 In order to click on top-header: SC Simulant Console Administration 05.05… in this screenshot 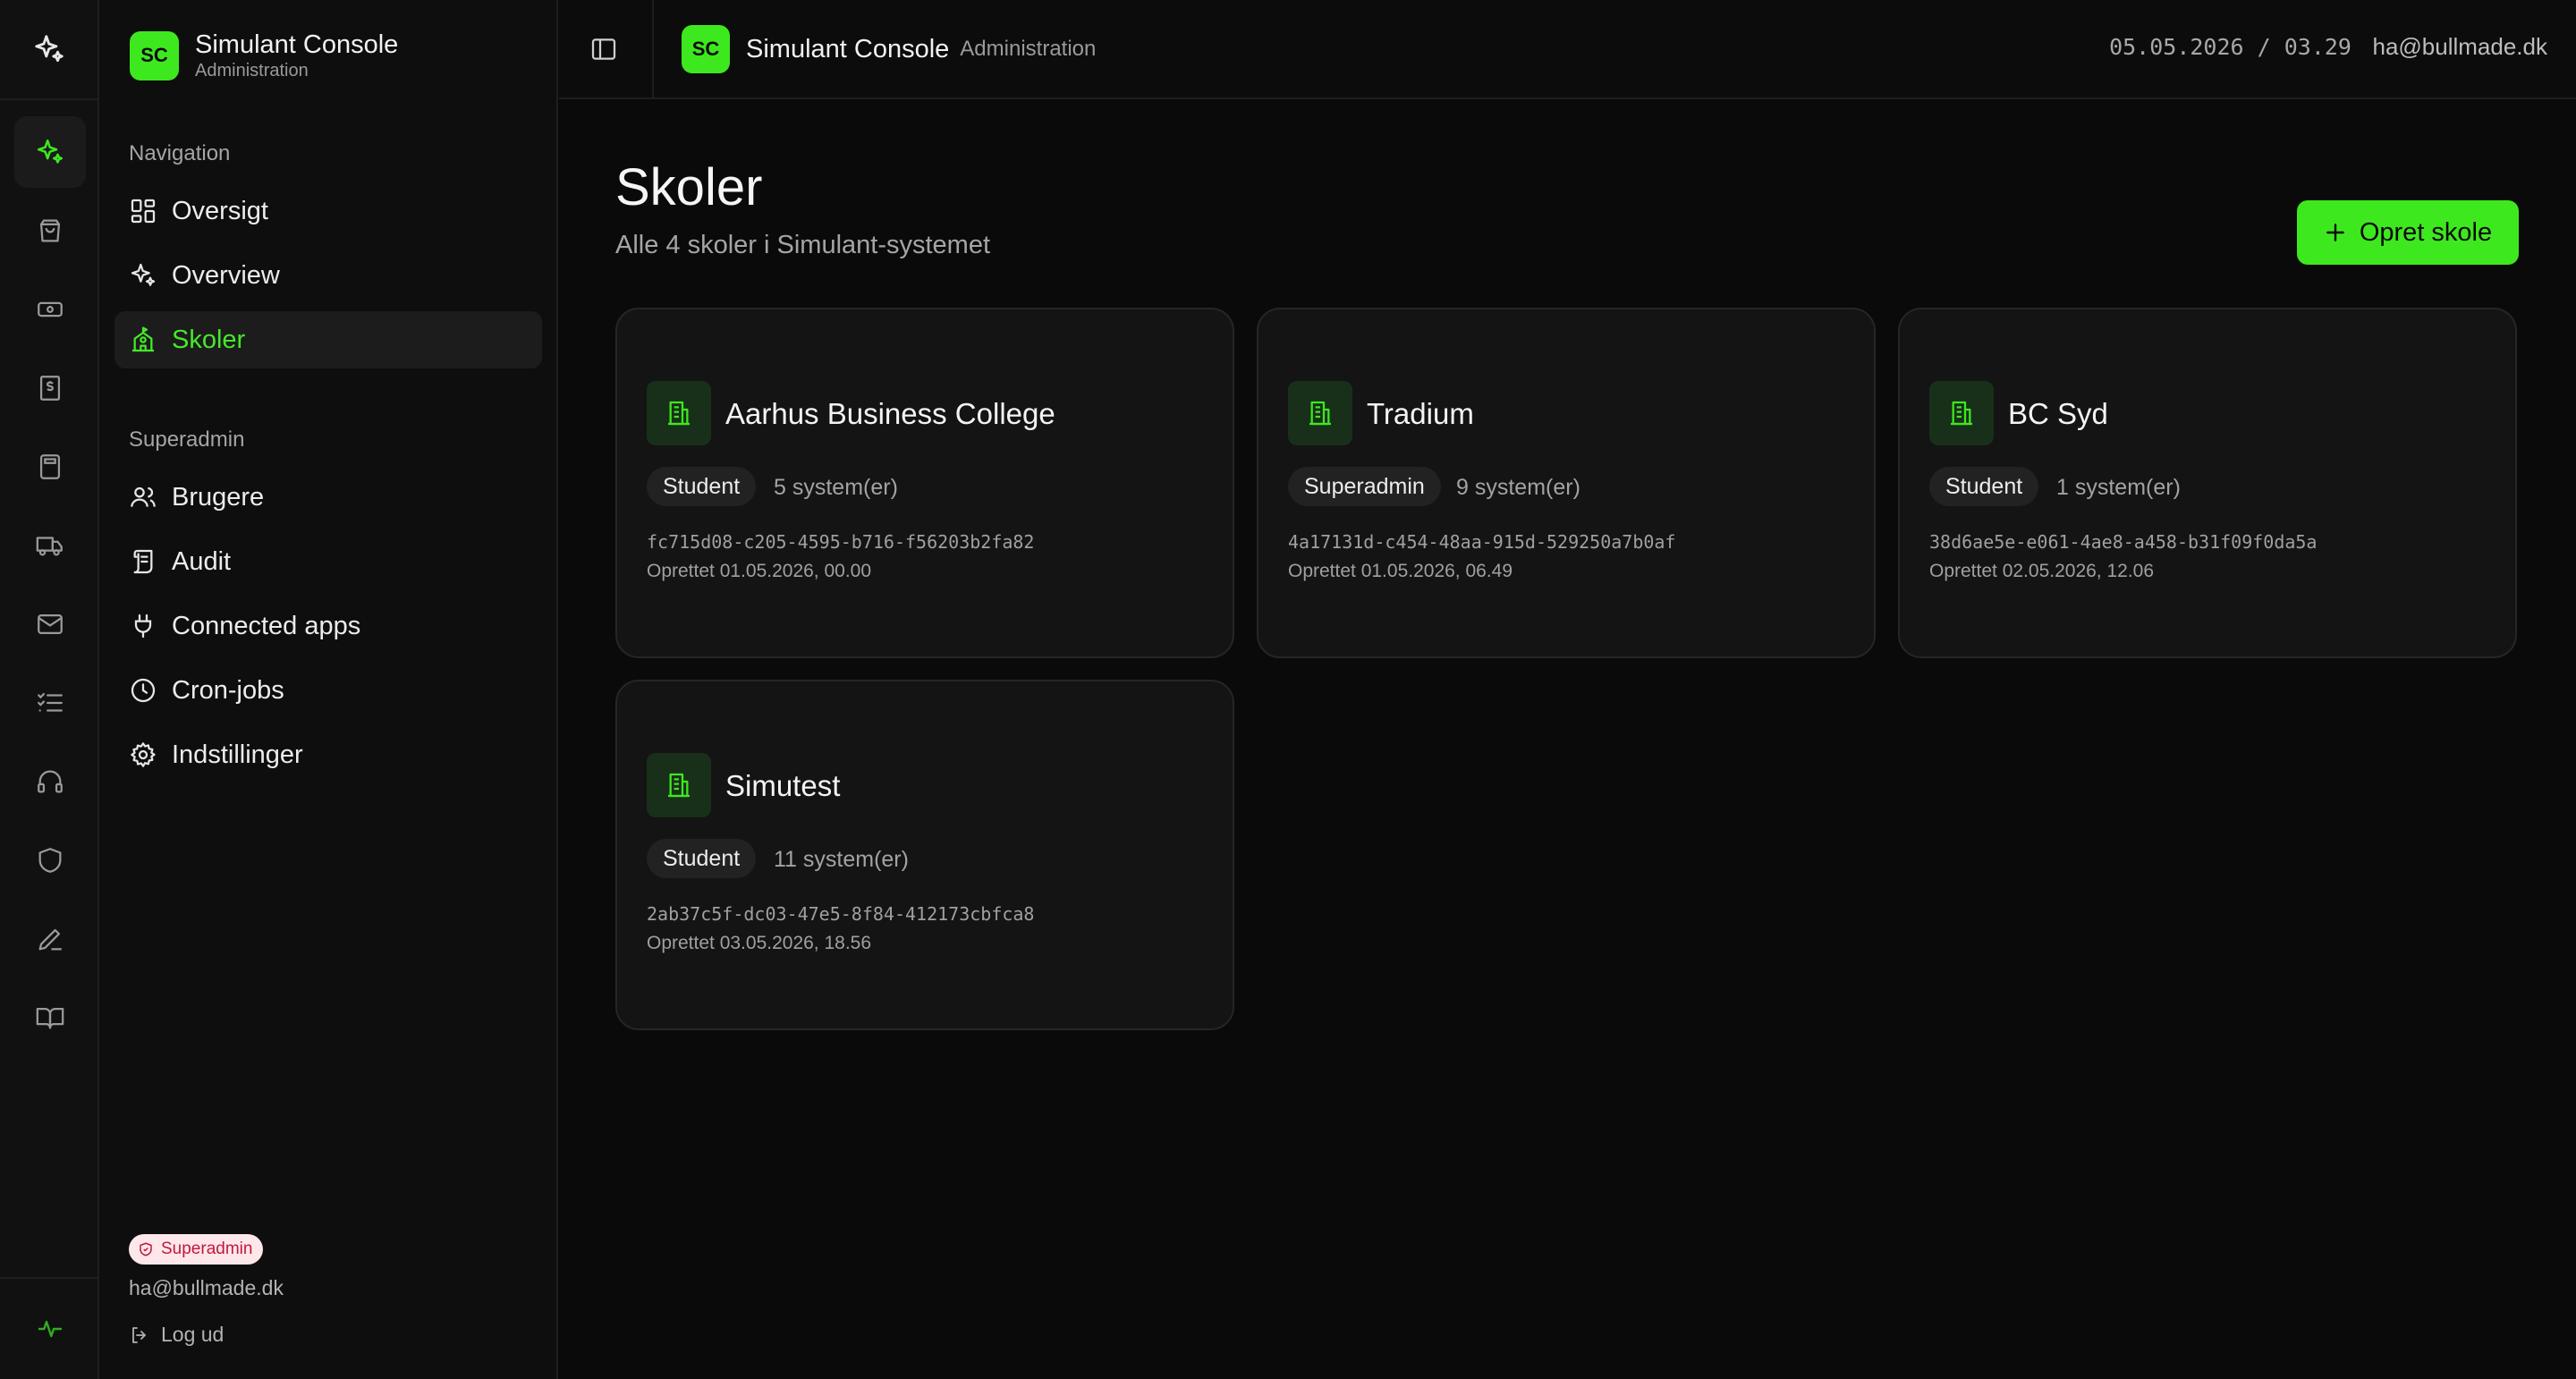, I will do `click(1567, 49)`.